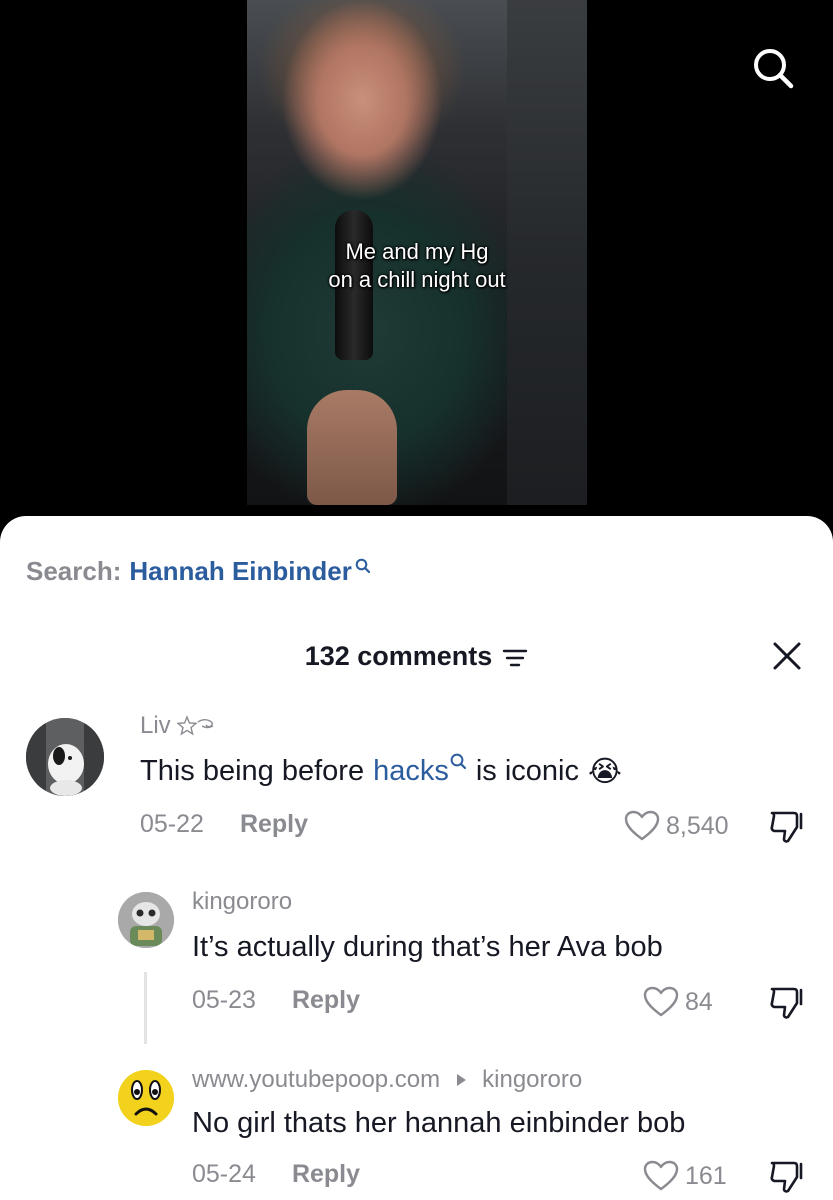  I want to click on like-button: 8,540, so click(676, 826).